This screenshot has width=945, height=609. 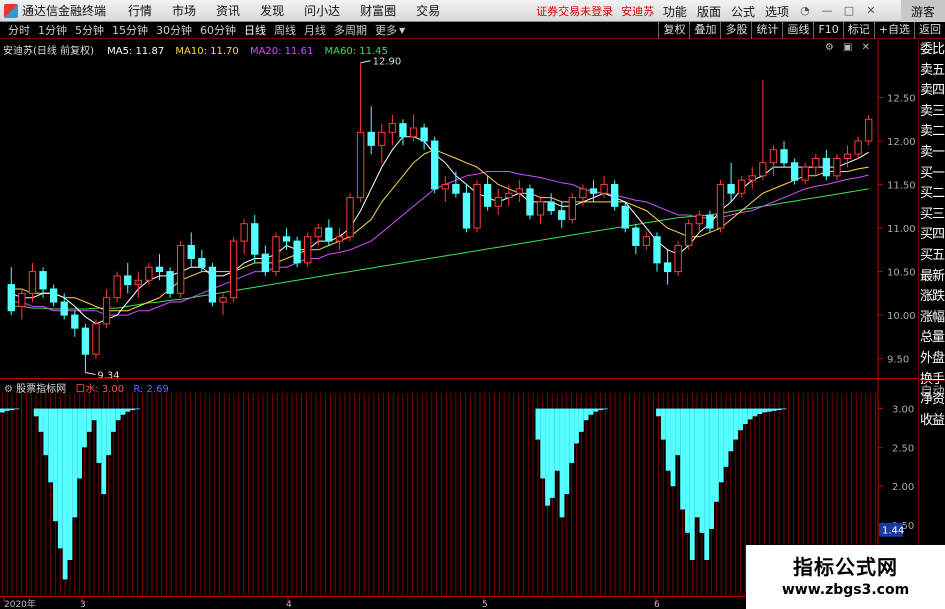 What do you see at coordinates (901, 142) in the screenshot?
I see `y-tick-label: 12.00` at bounding box center [901, 142].